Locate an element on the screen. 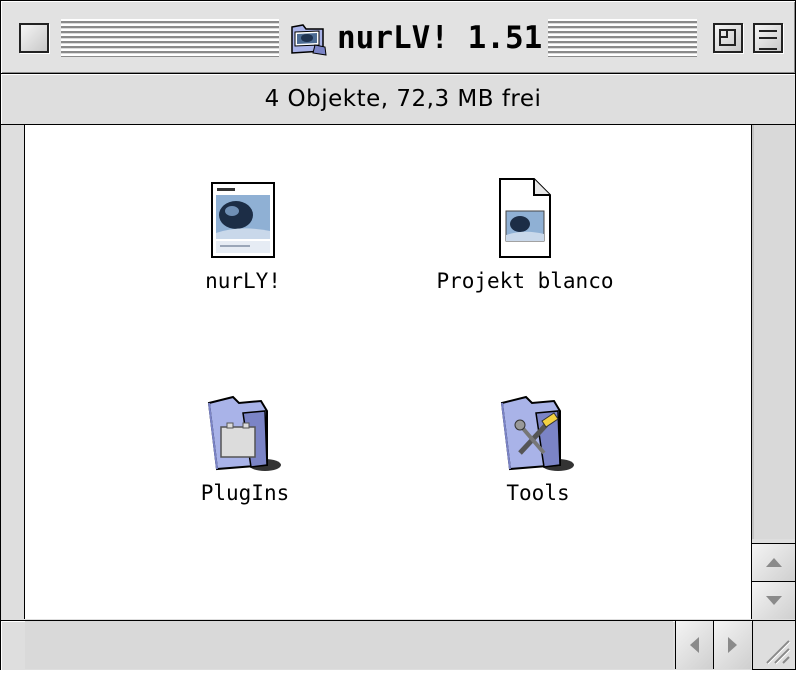 Image resolution: width=796 pixels, height=673 pixels. scroll-down-button is located at coordinates (773, 600).